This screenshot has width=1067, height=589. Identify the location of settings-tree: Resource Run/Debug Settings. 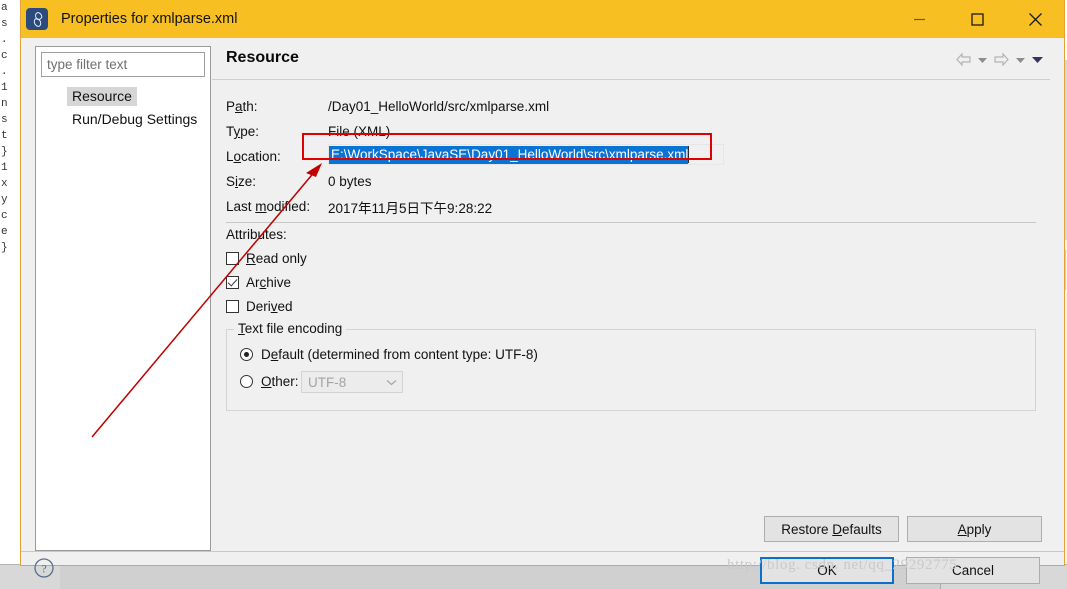
(123, 298).